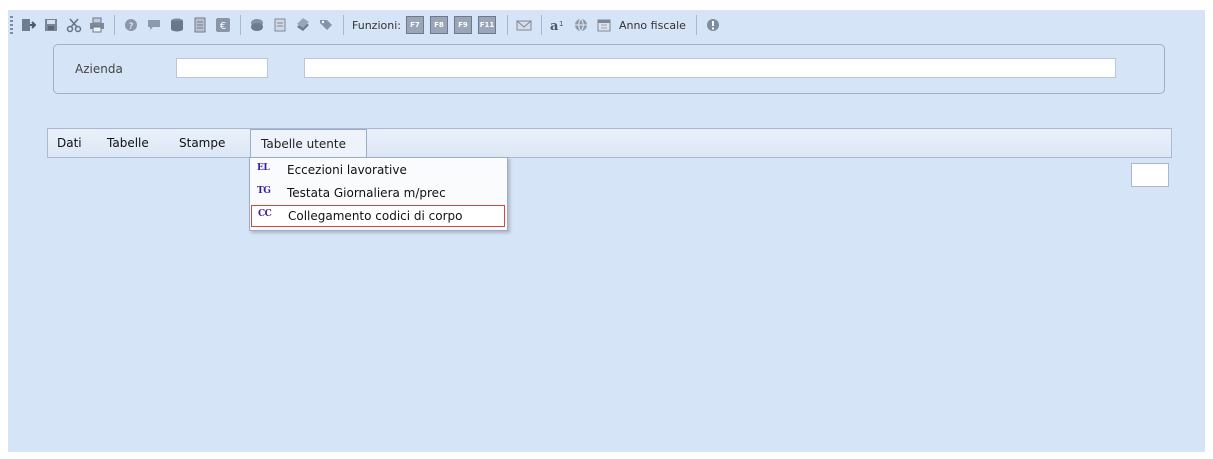 The height and width of the screenshot is (459, 1213). I want to click on azienda-description-input, so click(710, 68).